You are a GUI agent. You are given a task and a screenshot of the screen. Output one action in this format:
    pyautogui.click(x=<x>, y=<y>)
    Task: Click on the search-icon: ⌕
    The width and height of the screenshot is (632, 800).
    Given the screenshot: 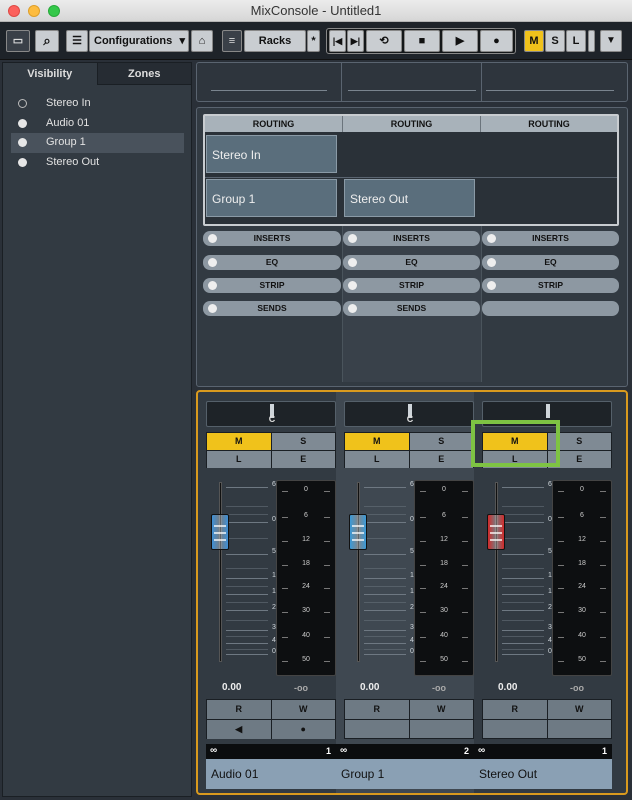 What is the action you would take?
    pyautogui.click(x=47, y=41)
    